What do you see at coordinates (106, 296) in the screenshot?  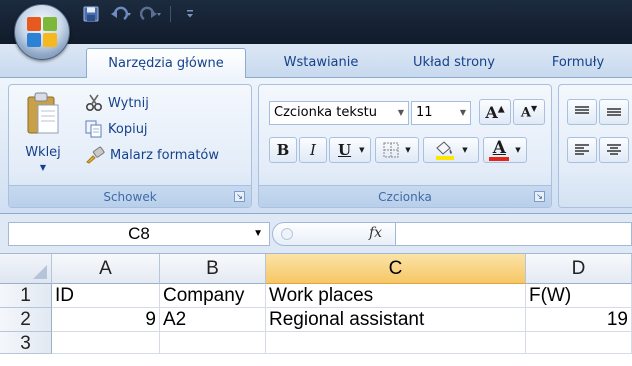 I see `cell-a1: ID` at bounding box center [106, 296].